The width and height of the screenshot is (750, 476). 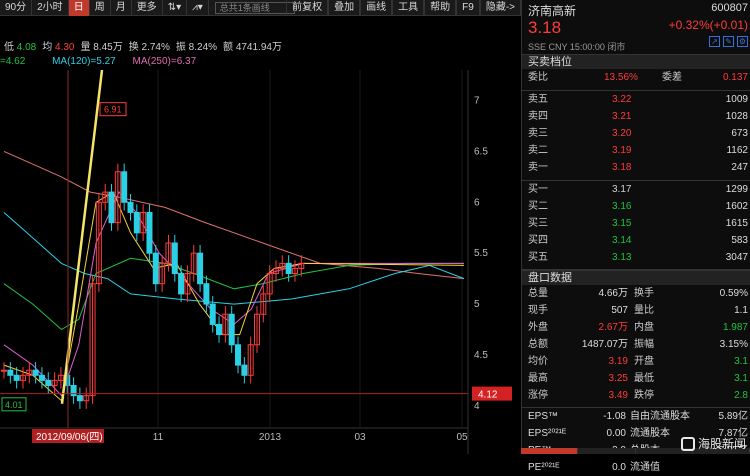 I want to click on settings-icon: ⚙, so click(x=742, y=41).